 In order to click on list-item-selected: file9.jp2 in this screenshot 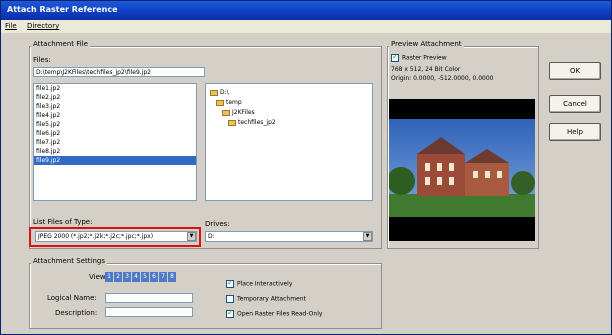, I will do `click(115, 160)`.